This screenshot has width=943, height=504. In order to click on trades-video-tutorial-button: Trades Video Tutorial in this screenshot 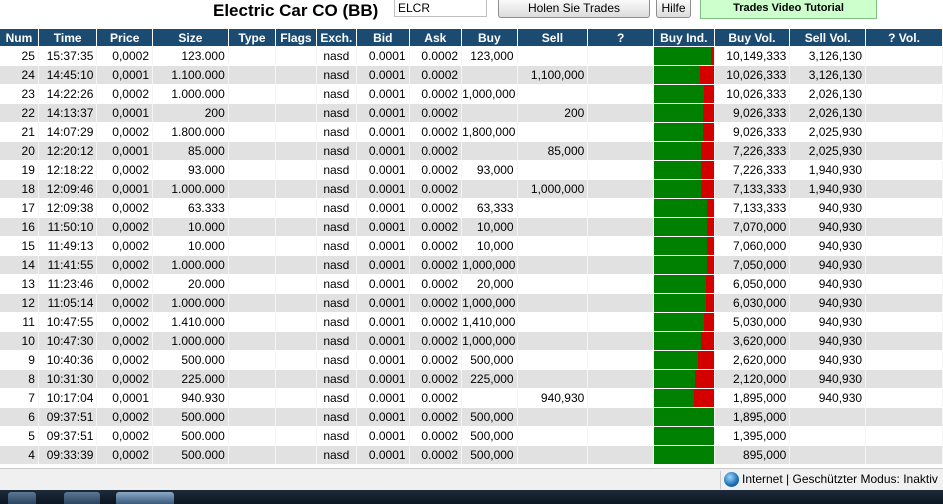, I will do `click(788, 9)`.